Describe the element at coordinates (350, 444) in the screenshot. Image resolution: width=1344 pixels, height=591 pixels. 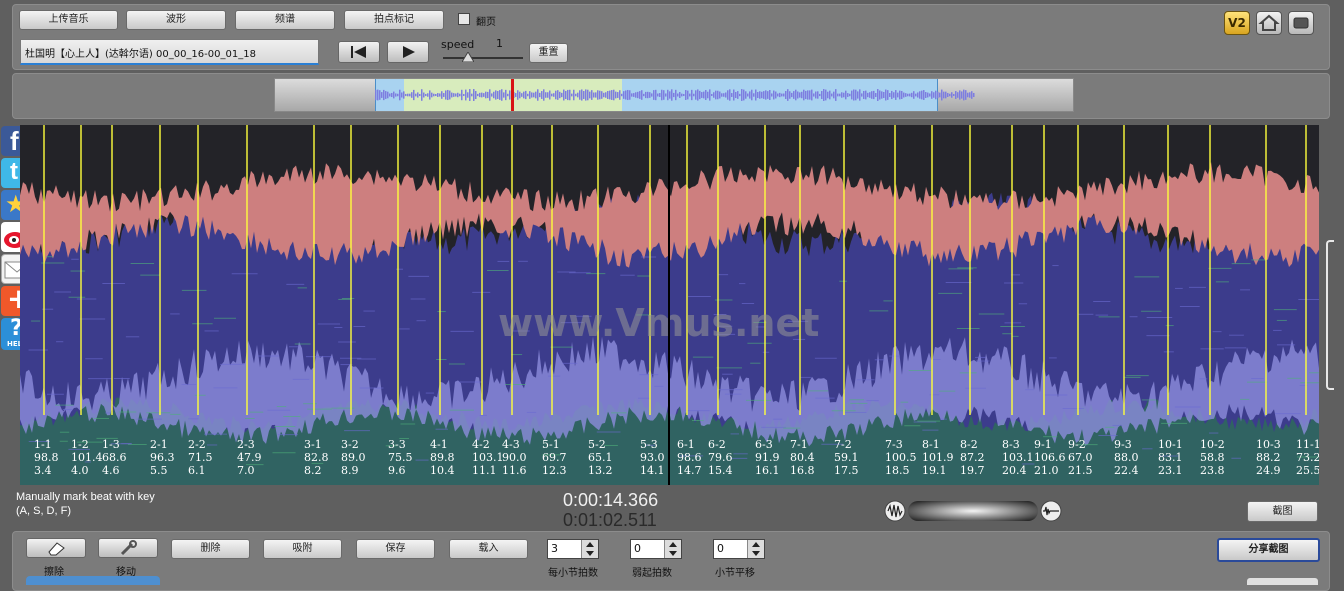
I see `beat-label: 3-2` at that location.